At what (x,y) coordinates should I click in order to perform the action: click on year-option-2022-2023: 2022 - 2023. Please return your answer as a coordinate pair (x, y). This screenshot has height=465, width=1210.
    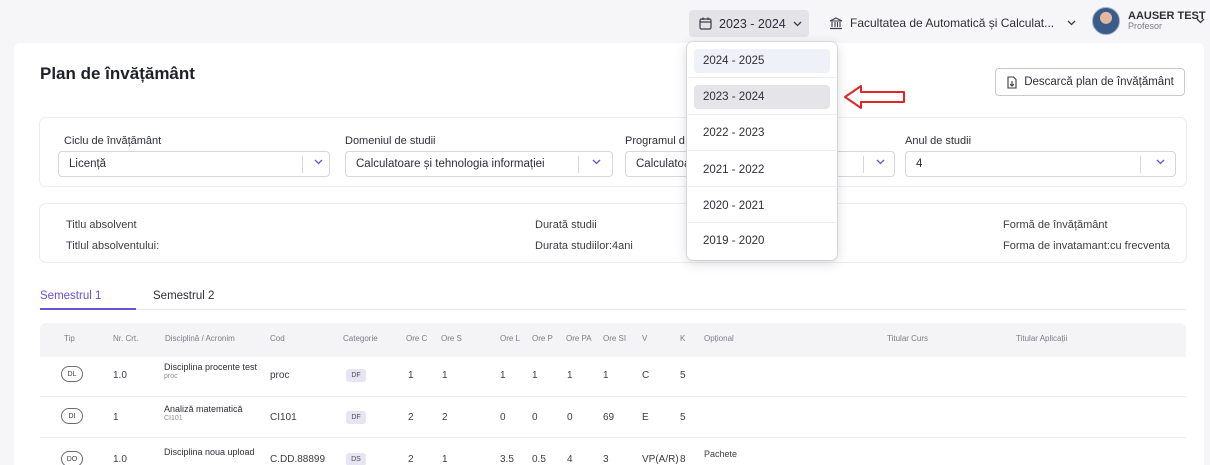
    Looking at the image, I should click on (762, 133).